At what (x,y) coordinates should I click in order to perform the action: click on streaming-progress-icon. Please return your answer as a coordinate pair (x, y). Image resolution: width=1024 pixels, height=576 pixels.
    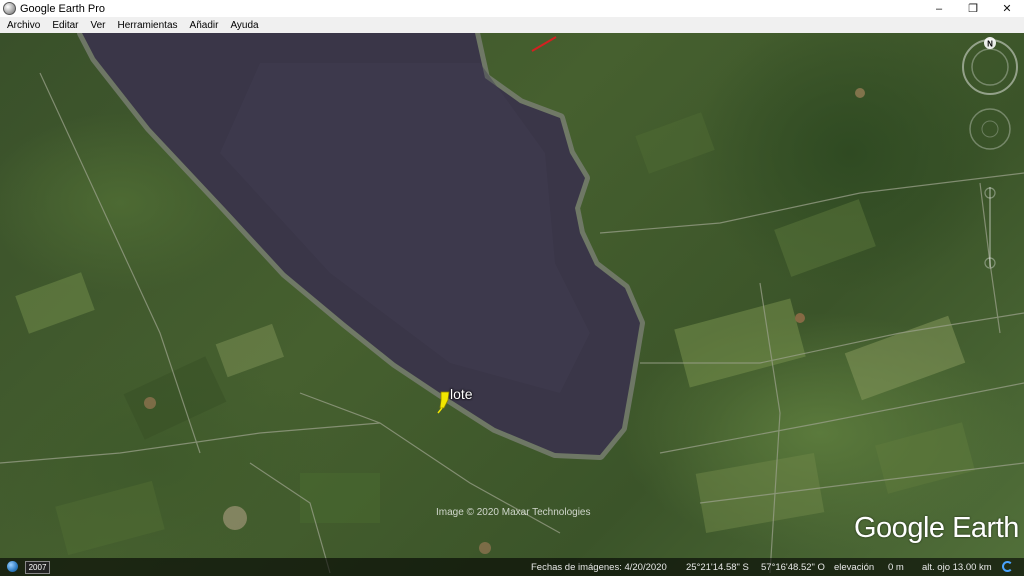
    Looking at the image, I should click on (1007, 566).